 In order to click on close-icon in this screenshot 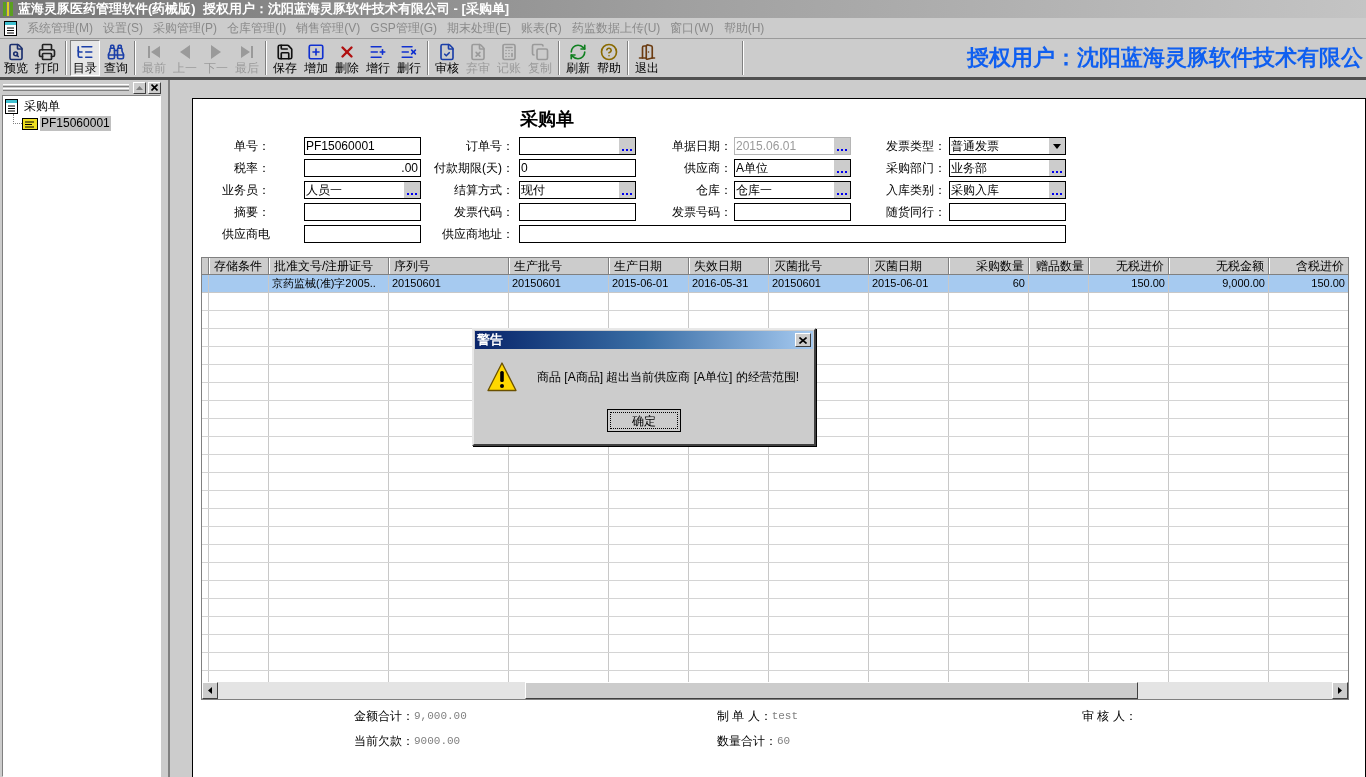, I will do `click(803, 340)`.